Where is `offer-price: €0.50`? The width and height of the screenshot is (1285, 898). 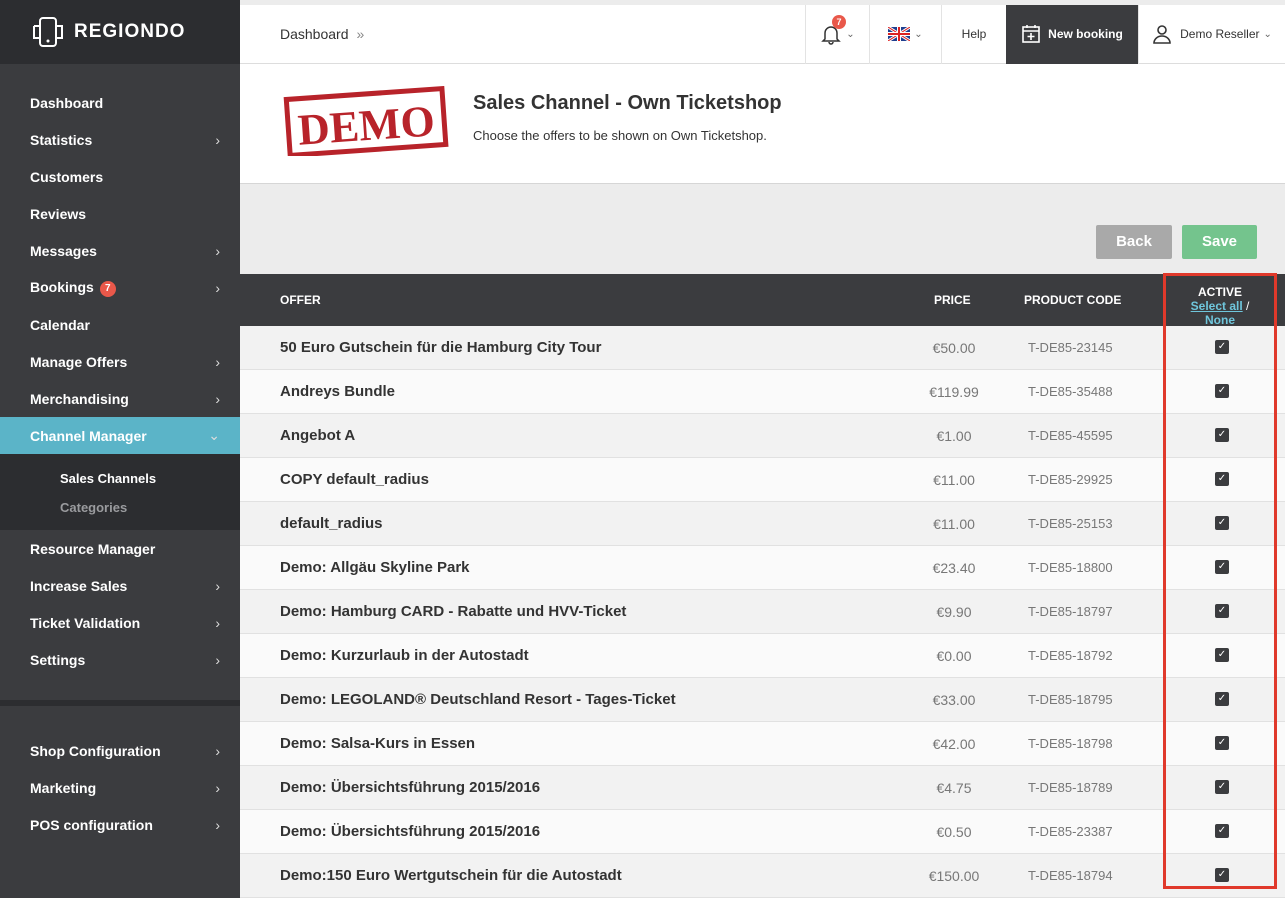 offer-price: €0.50 is located at coordinates (954, 832).